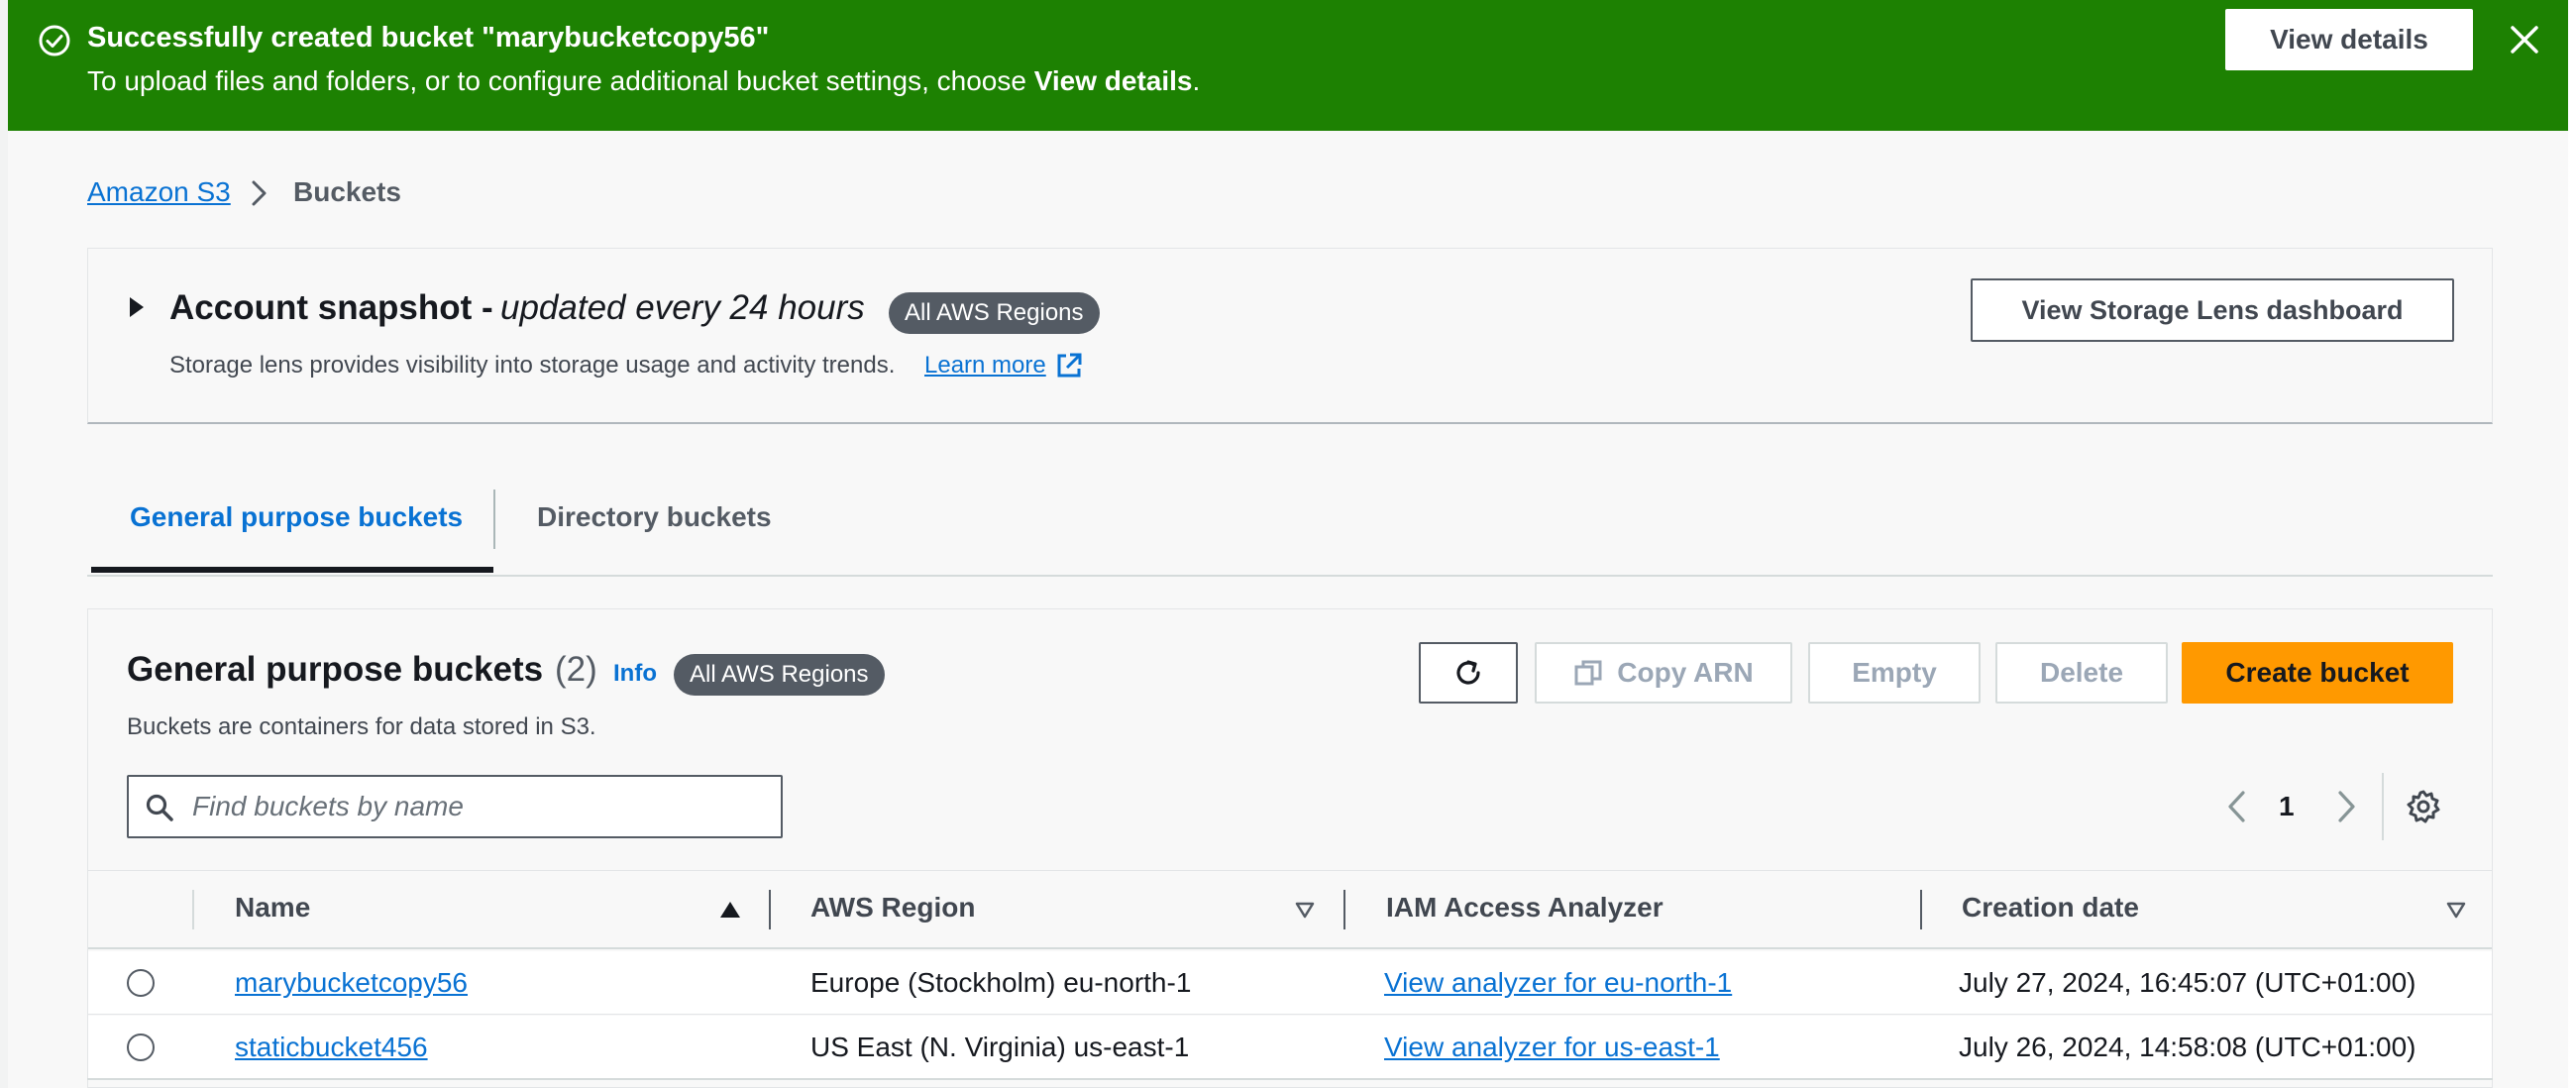  Describe the element at coordinates (1290, 576) in the screenshot. I see `tabs-baseline` at that location.